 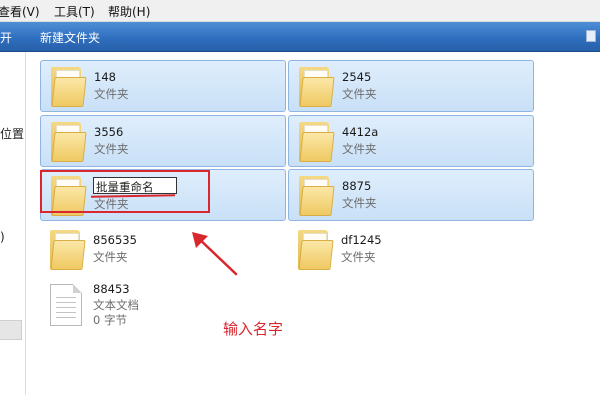 What do you see at coordinates (361, 240) in the screenshot?
I see `file-name: df1245` at bounding box center [361, 240].